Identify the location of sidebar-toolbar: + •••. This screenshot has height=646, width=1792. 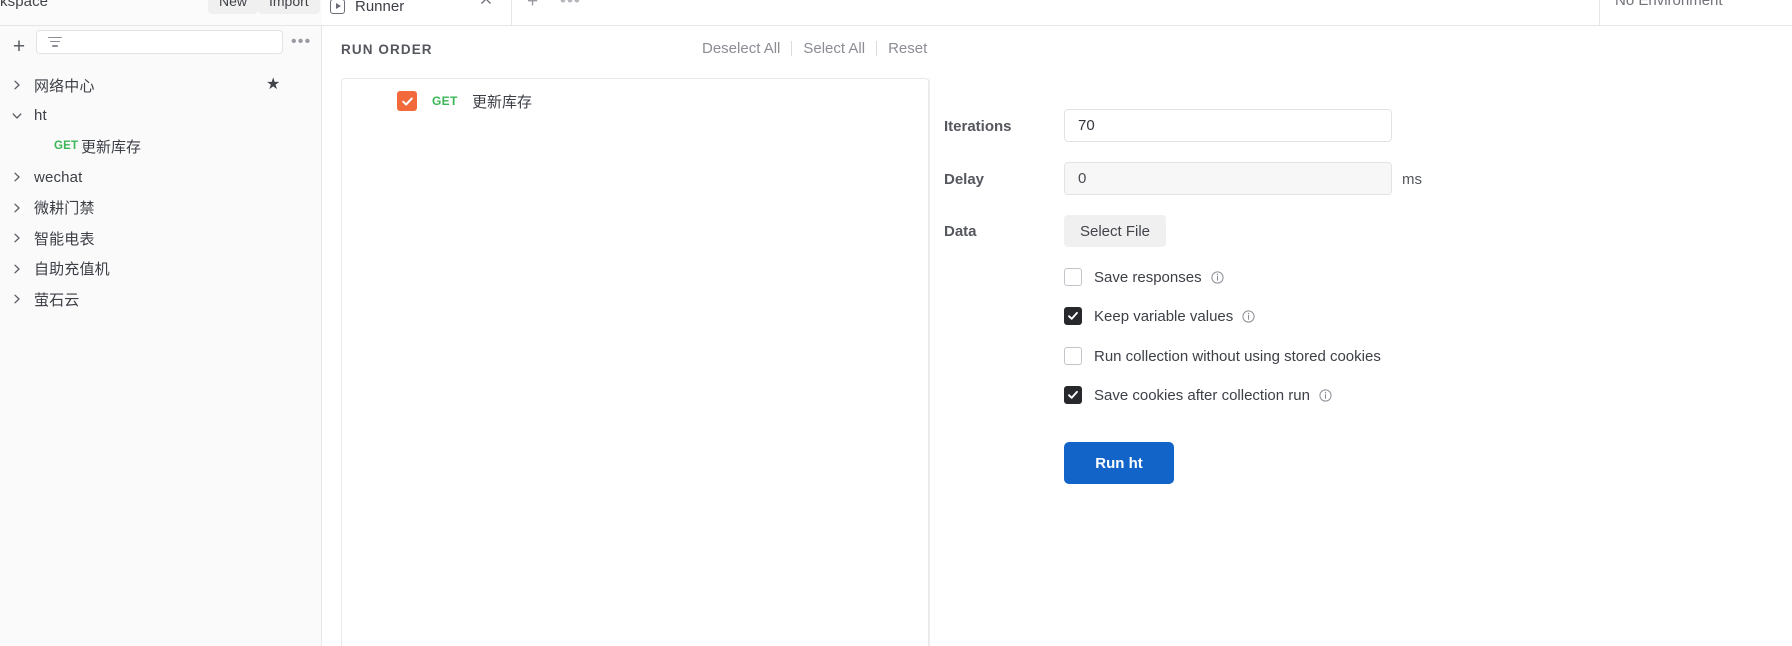
(160, 48).